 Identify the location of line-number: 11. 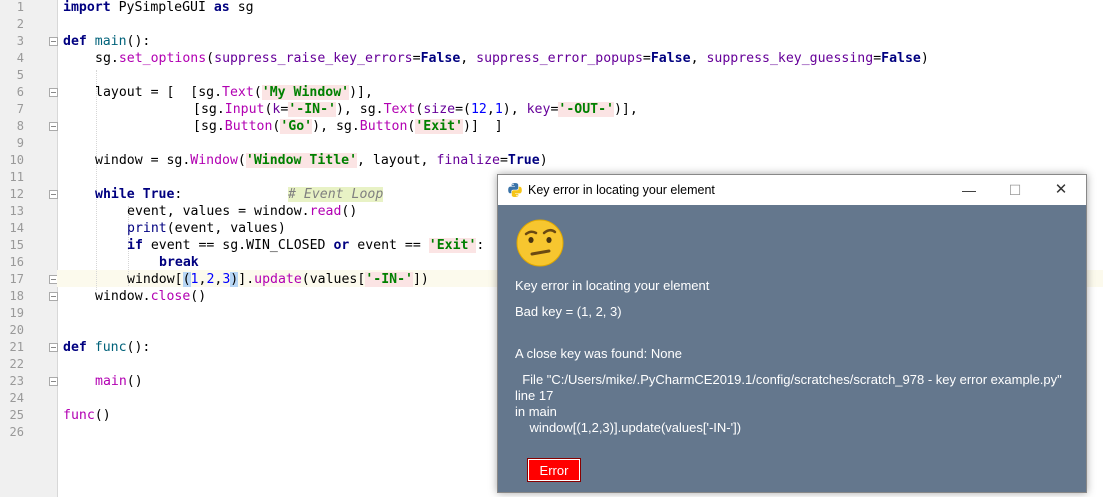
(16, 177).